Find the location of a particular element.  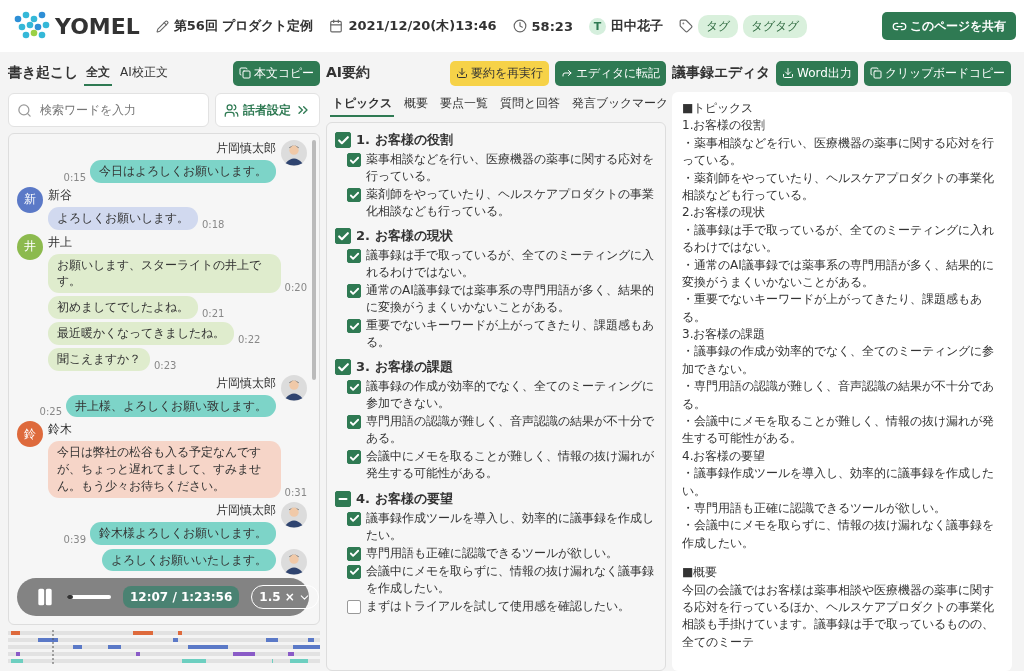

topic-item-text: 通常のAI議事録では薬事系の専門用語が多く、結果的に変換がうまくいかないことがある。 is located at coordinates (510, 299).